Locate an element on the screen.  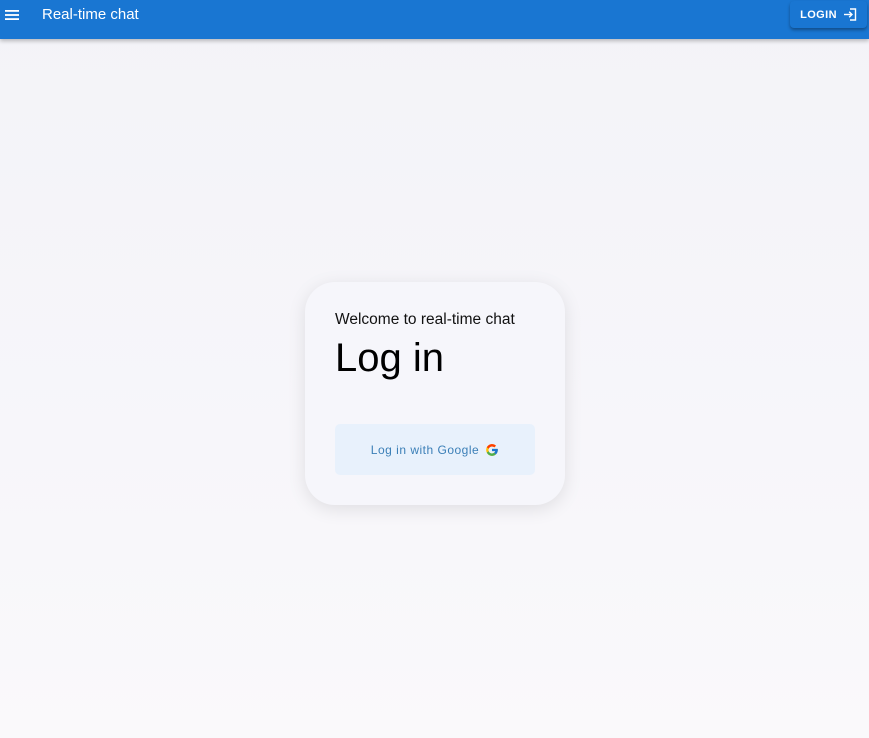
login-button-label: LOGIN is located at coordinates (818, 14).